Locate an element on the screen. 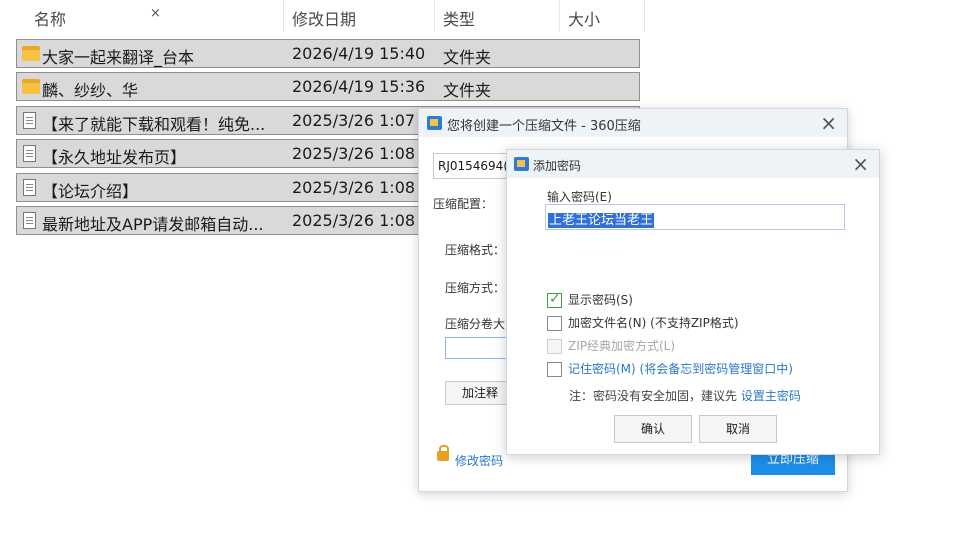  file-row: 大家一起来翻译_台本 2026/4/19 15:40 文件夹 is located at coordinates (328, 53).